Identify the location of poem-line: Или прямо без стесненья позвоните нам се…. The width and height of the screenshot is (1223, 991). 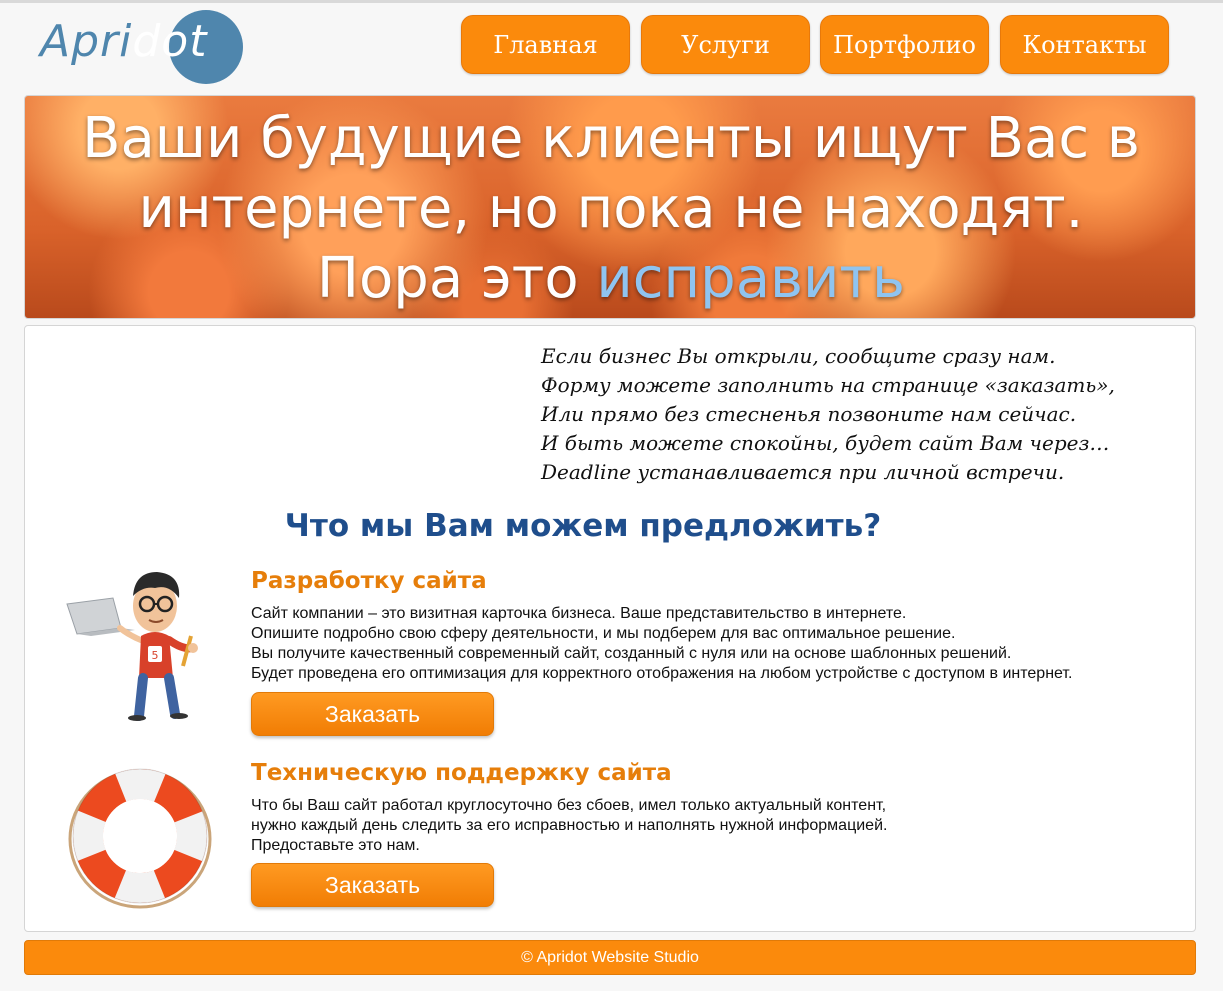
(809, 414).